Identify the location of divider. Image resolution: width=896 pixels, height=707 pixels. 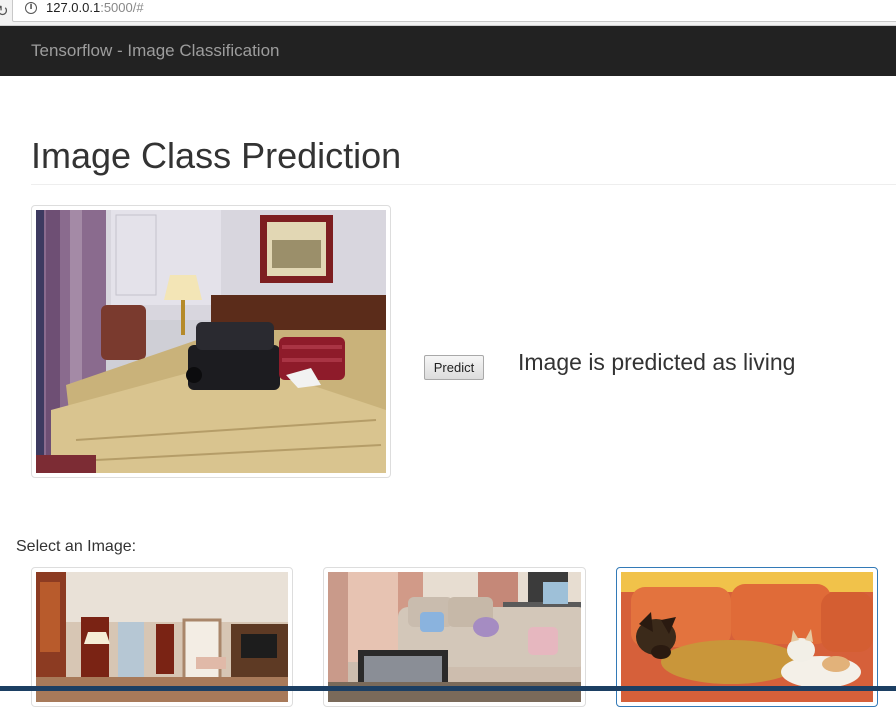
(463, 184).